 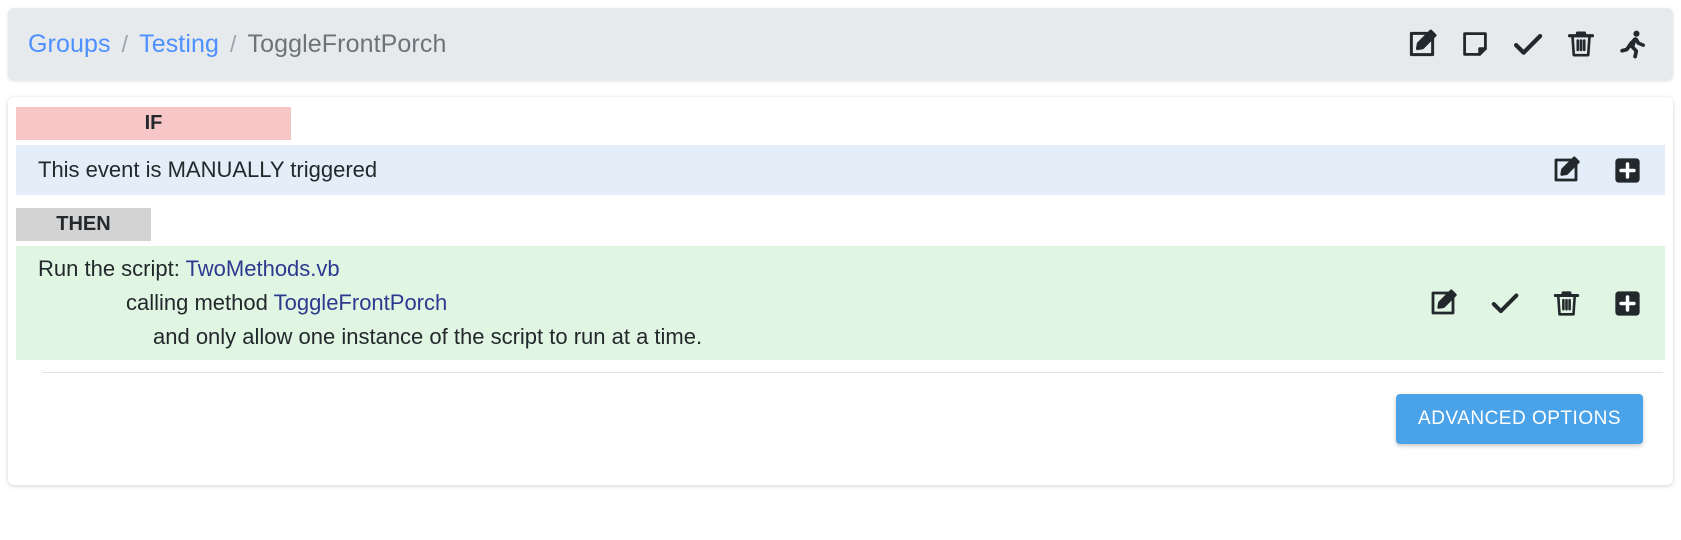 I want to click on script-method-link: ToggleFrontPorch, so click(x=361, y=302).